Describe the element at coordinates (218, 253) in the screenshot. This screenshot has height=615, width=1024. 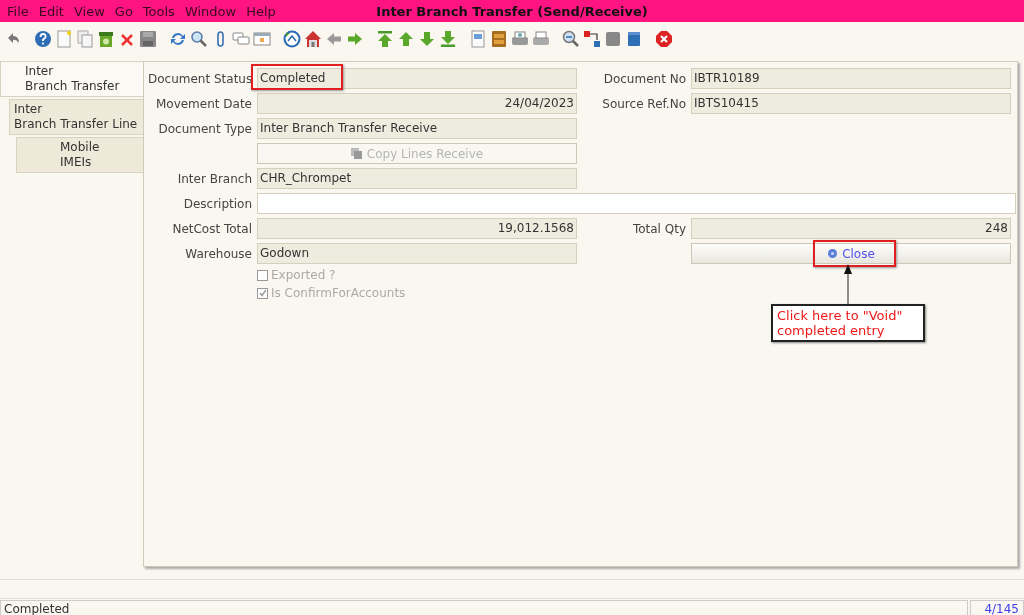
I see `field-label: Warehouse` at that location.